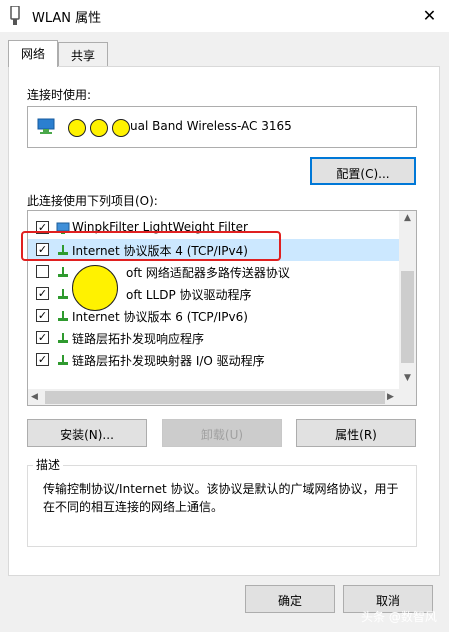  What do you see at coordinates (168, 361) in the screenshot?
I see `item-label: 链路层拓扑发现映射器 I/O 驱动程序` at bounding box center [168, 361].